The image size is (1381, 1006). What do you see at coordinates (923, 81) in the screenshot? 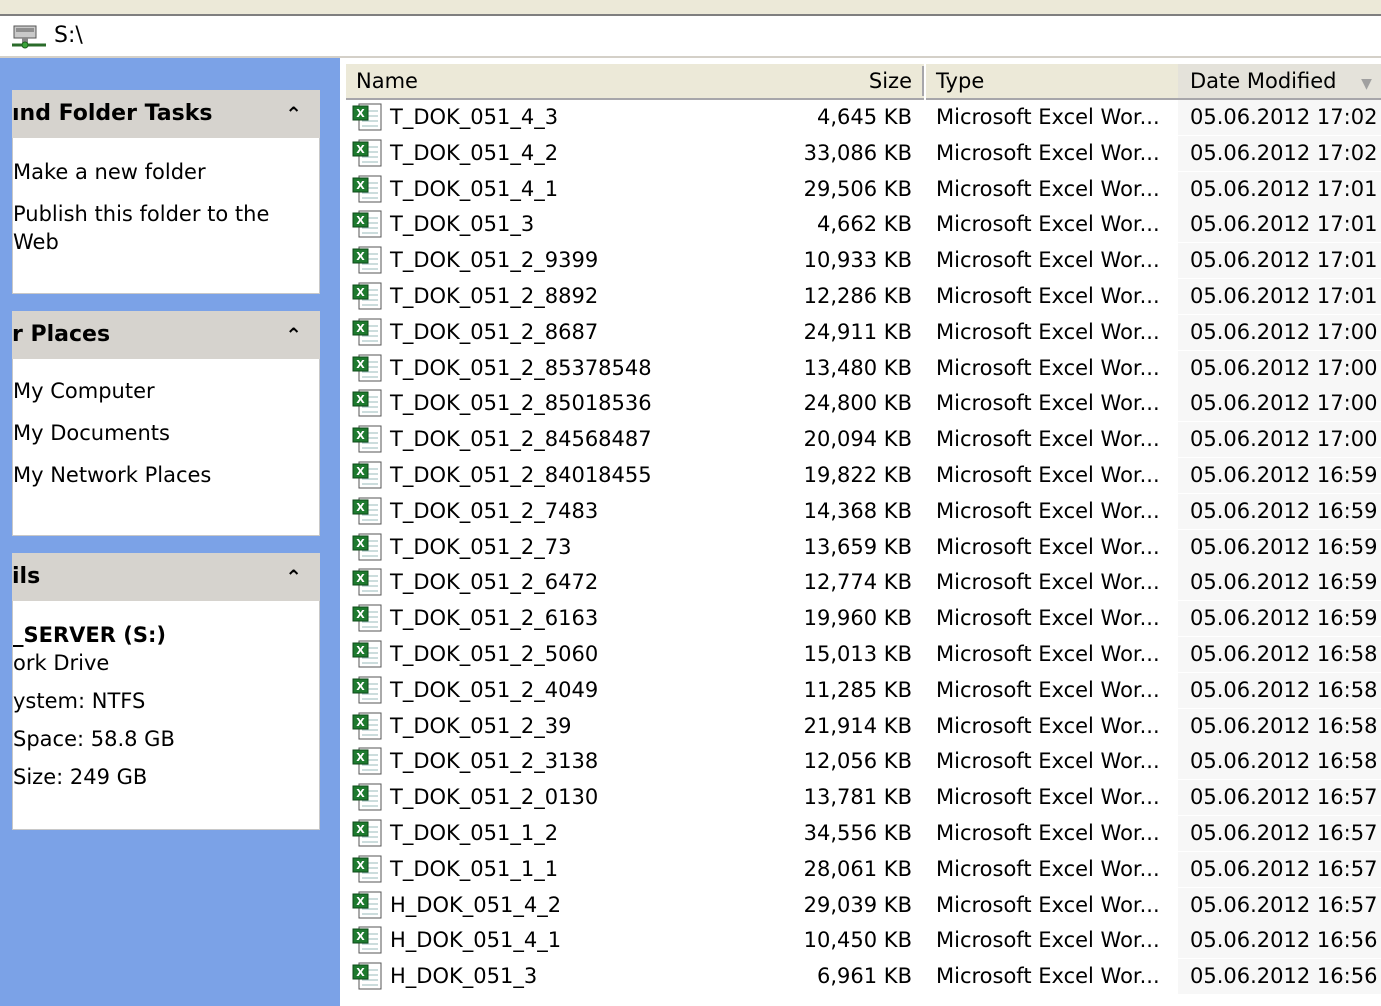
I see `column-separator` at bounding box center [923, 81].